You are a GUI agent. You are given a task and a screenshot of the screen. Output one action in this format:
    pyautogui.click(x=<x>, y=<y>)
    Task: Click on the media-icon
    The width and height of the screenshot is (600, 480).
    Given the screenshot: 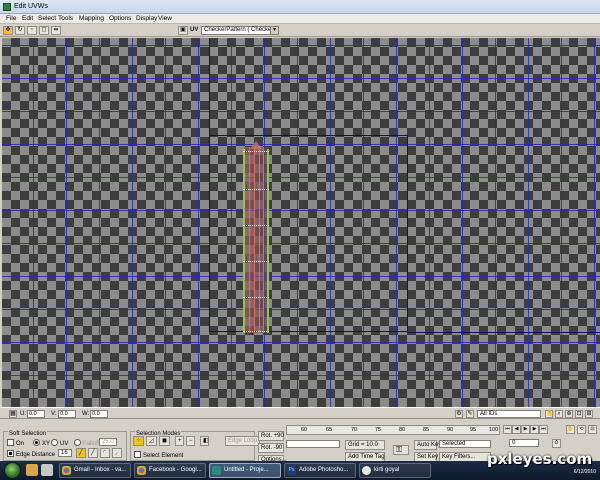 What is the action you would take?
    pyautogui.click(x=47, y=470)
    